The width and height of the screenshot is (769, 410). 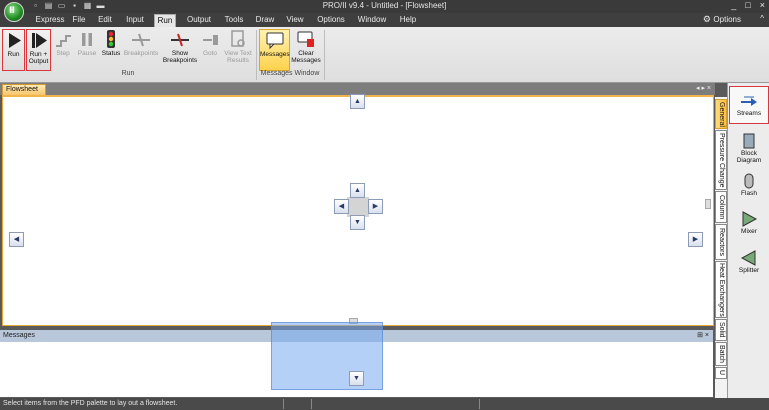 I want to click on dock-guide-top-icon: ▲, so click(x=357, y=190).